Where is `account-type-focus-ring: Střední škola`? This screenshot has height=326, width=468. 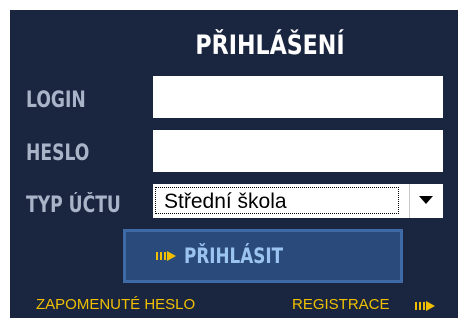 account-type-focus-ring: Střední škola is located at coordinates (277, 200).